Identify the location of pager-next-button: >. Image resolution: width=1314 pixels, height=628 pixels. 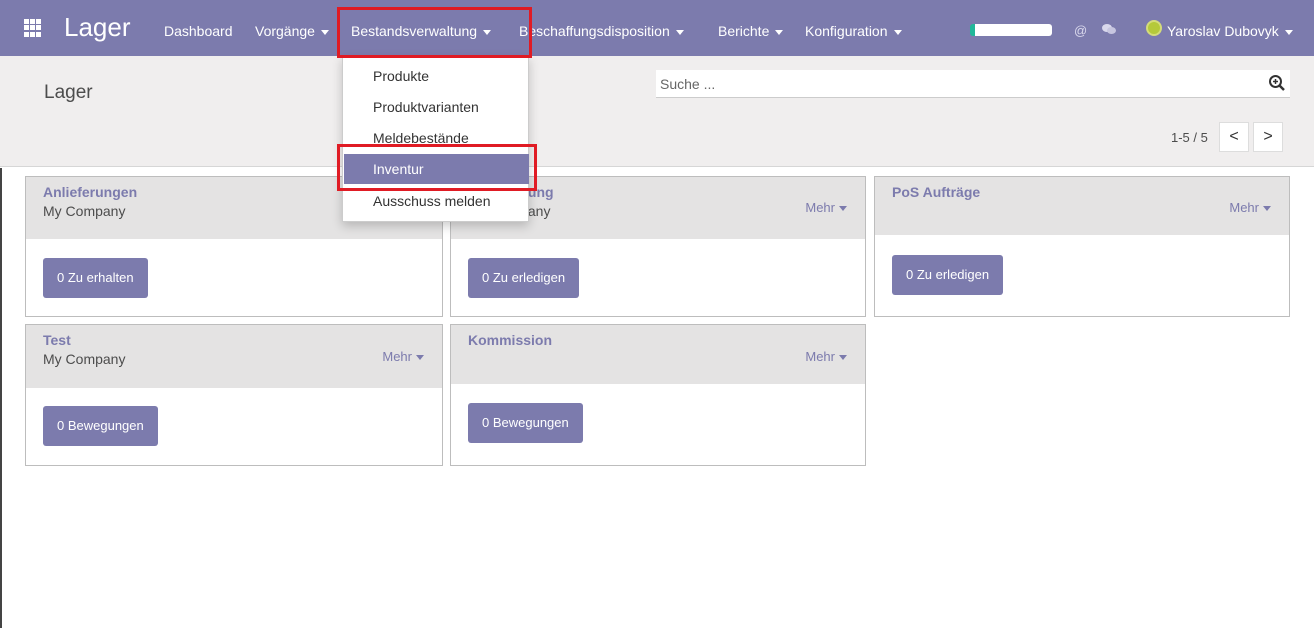
(1268, 137).